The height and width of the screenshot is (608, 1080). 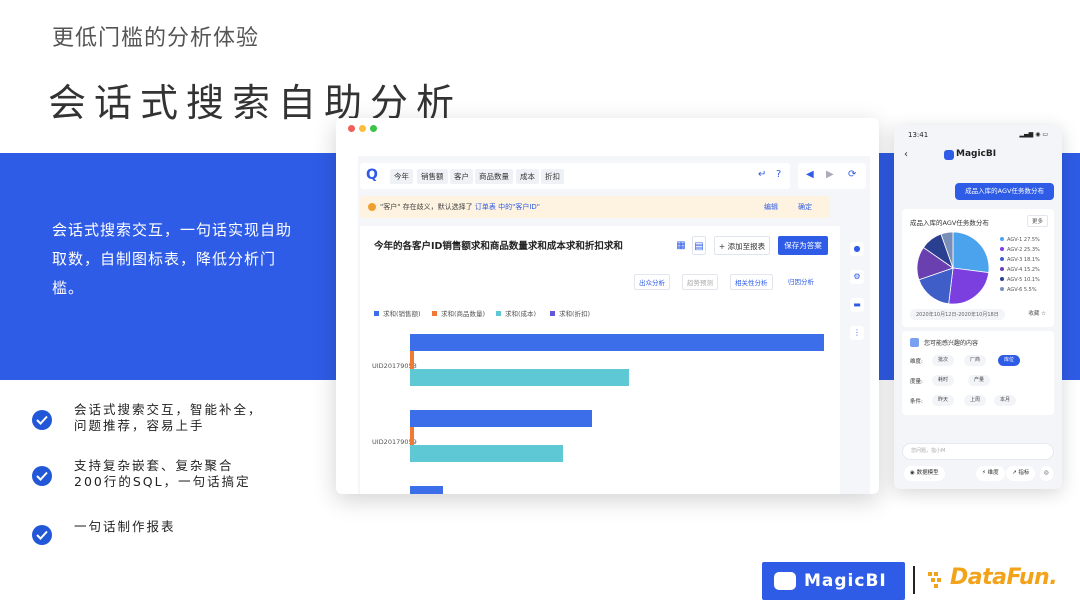 What do you see at coordinates (652, 282) in the screenshot?
I see `tool-button: 出众分析` at bounding box center [652, 282].